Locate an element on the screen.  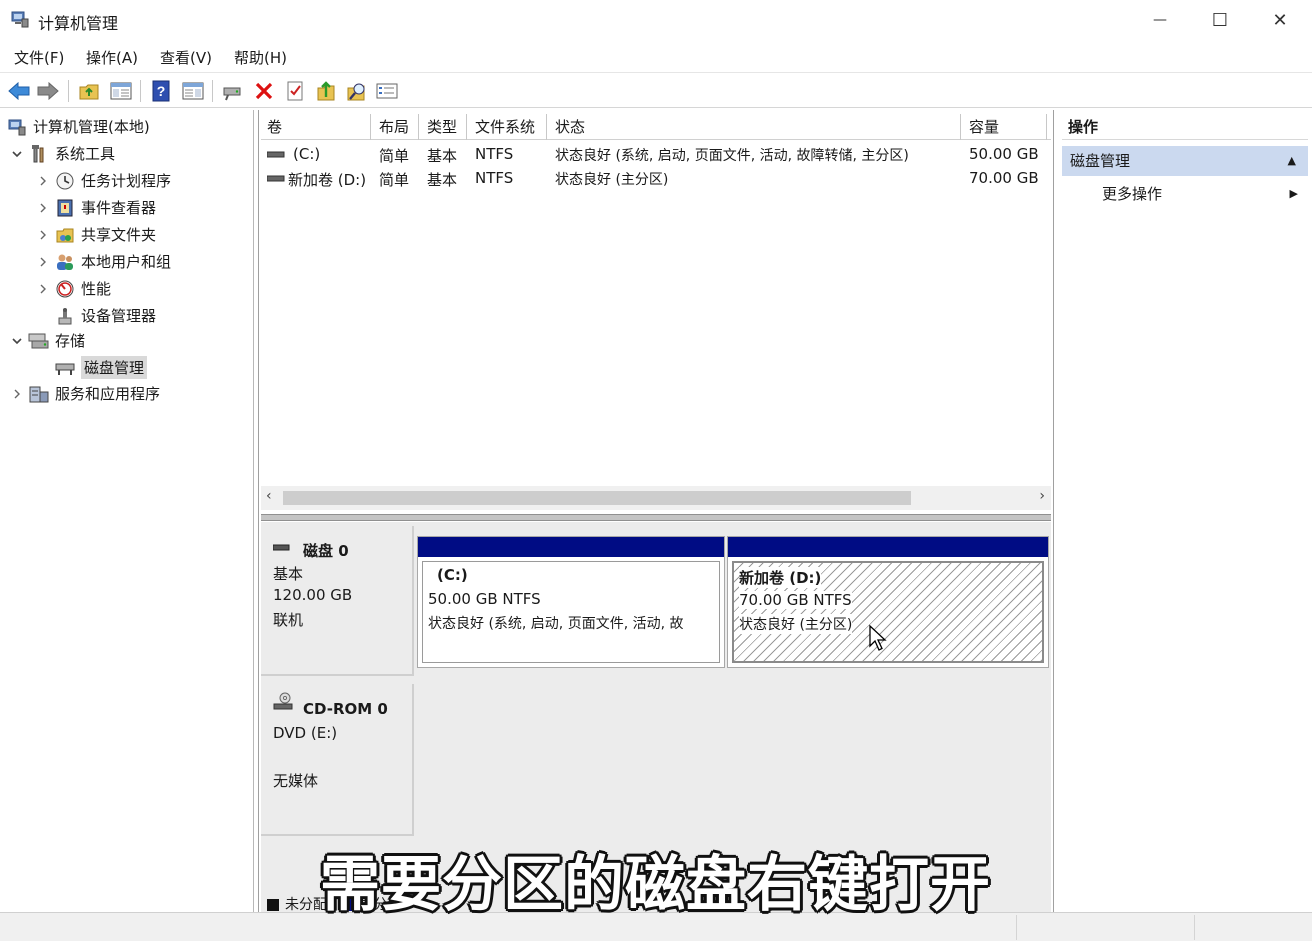
minimize-button: — is located at coordinates (1160, 20).